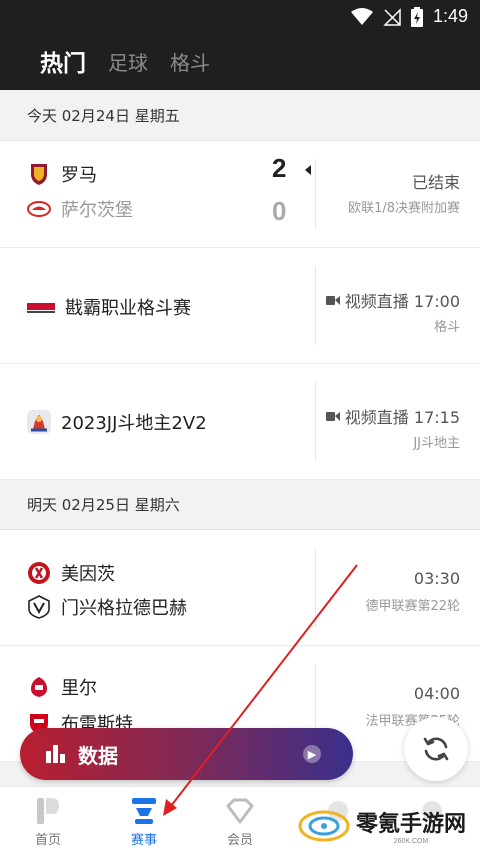 The width and height of the screenshot is (480, 853). I want to click on refresh-button, so click(436, 749).